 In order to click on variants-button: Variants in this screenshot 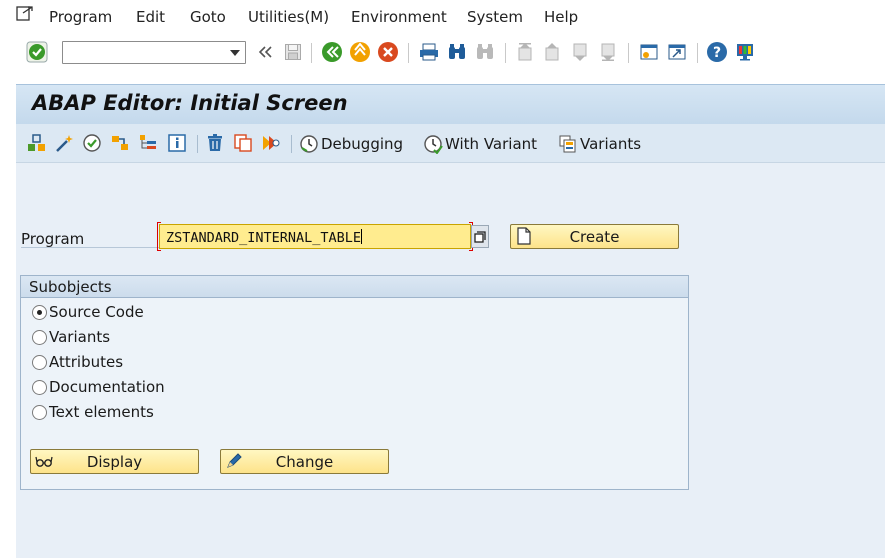, I will do `click(599, 144)`.